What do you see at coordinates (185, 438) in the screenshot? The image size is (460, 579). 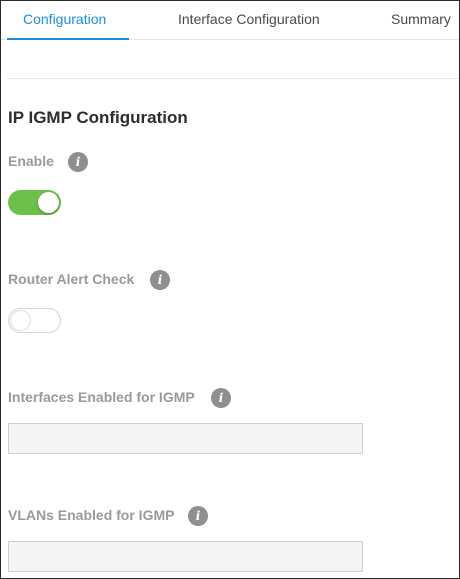 I see `interfaces-enabled-input` at bounding box center [185, 438].